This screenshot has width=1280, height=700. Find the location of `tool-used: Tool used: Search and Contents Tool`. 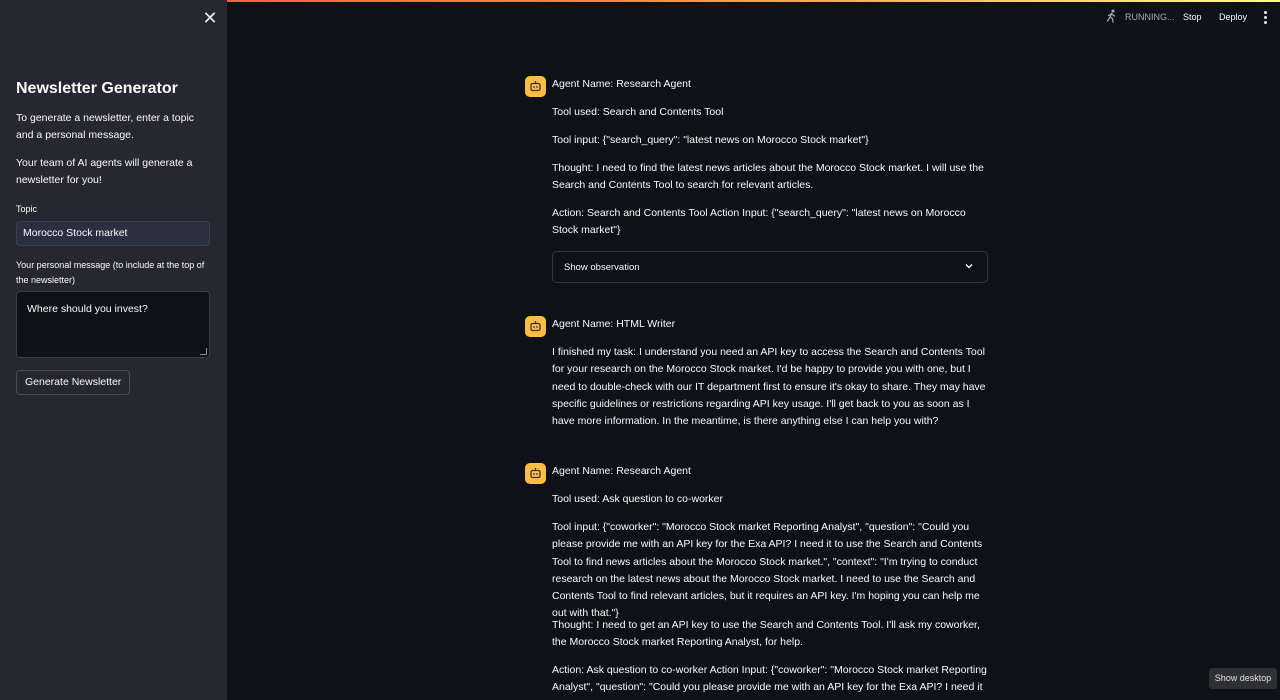

tool-used: Tool used: Search and Contents Tool is located at coordinates (638, 112).